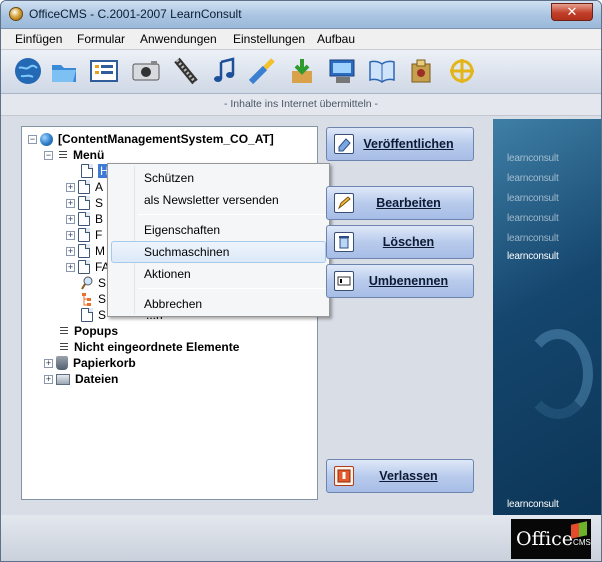 Image resolution: width=602 pixels, height=562 pixels. Describe the element at coordinates (151, 139) in the screenshot. I see `tree-node-root: − [ContentManagementSystem_CO_AT]` at that location.